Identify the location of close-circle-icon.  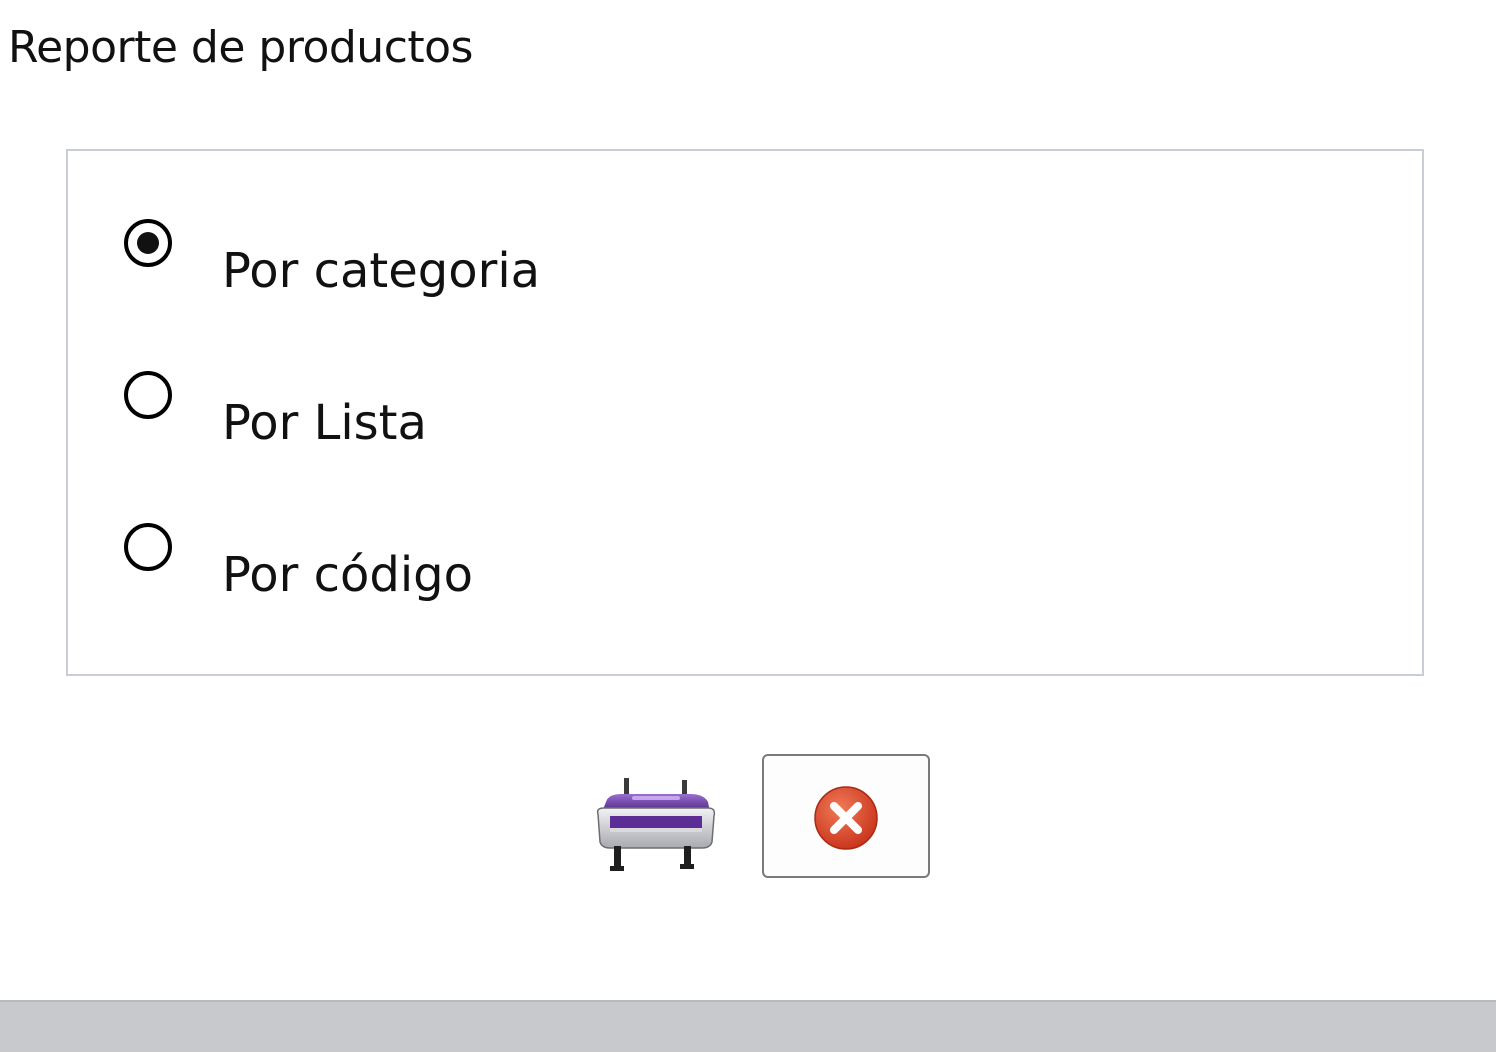
(846, 818).